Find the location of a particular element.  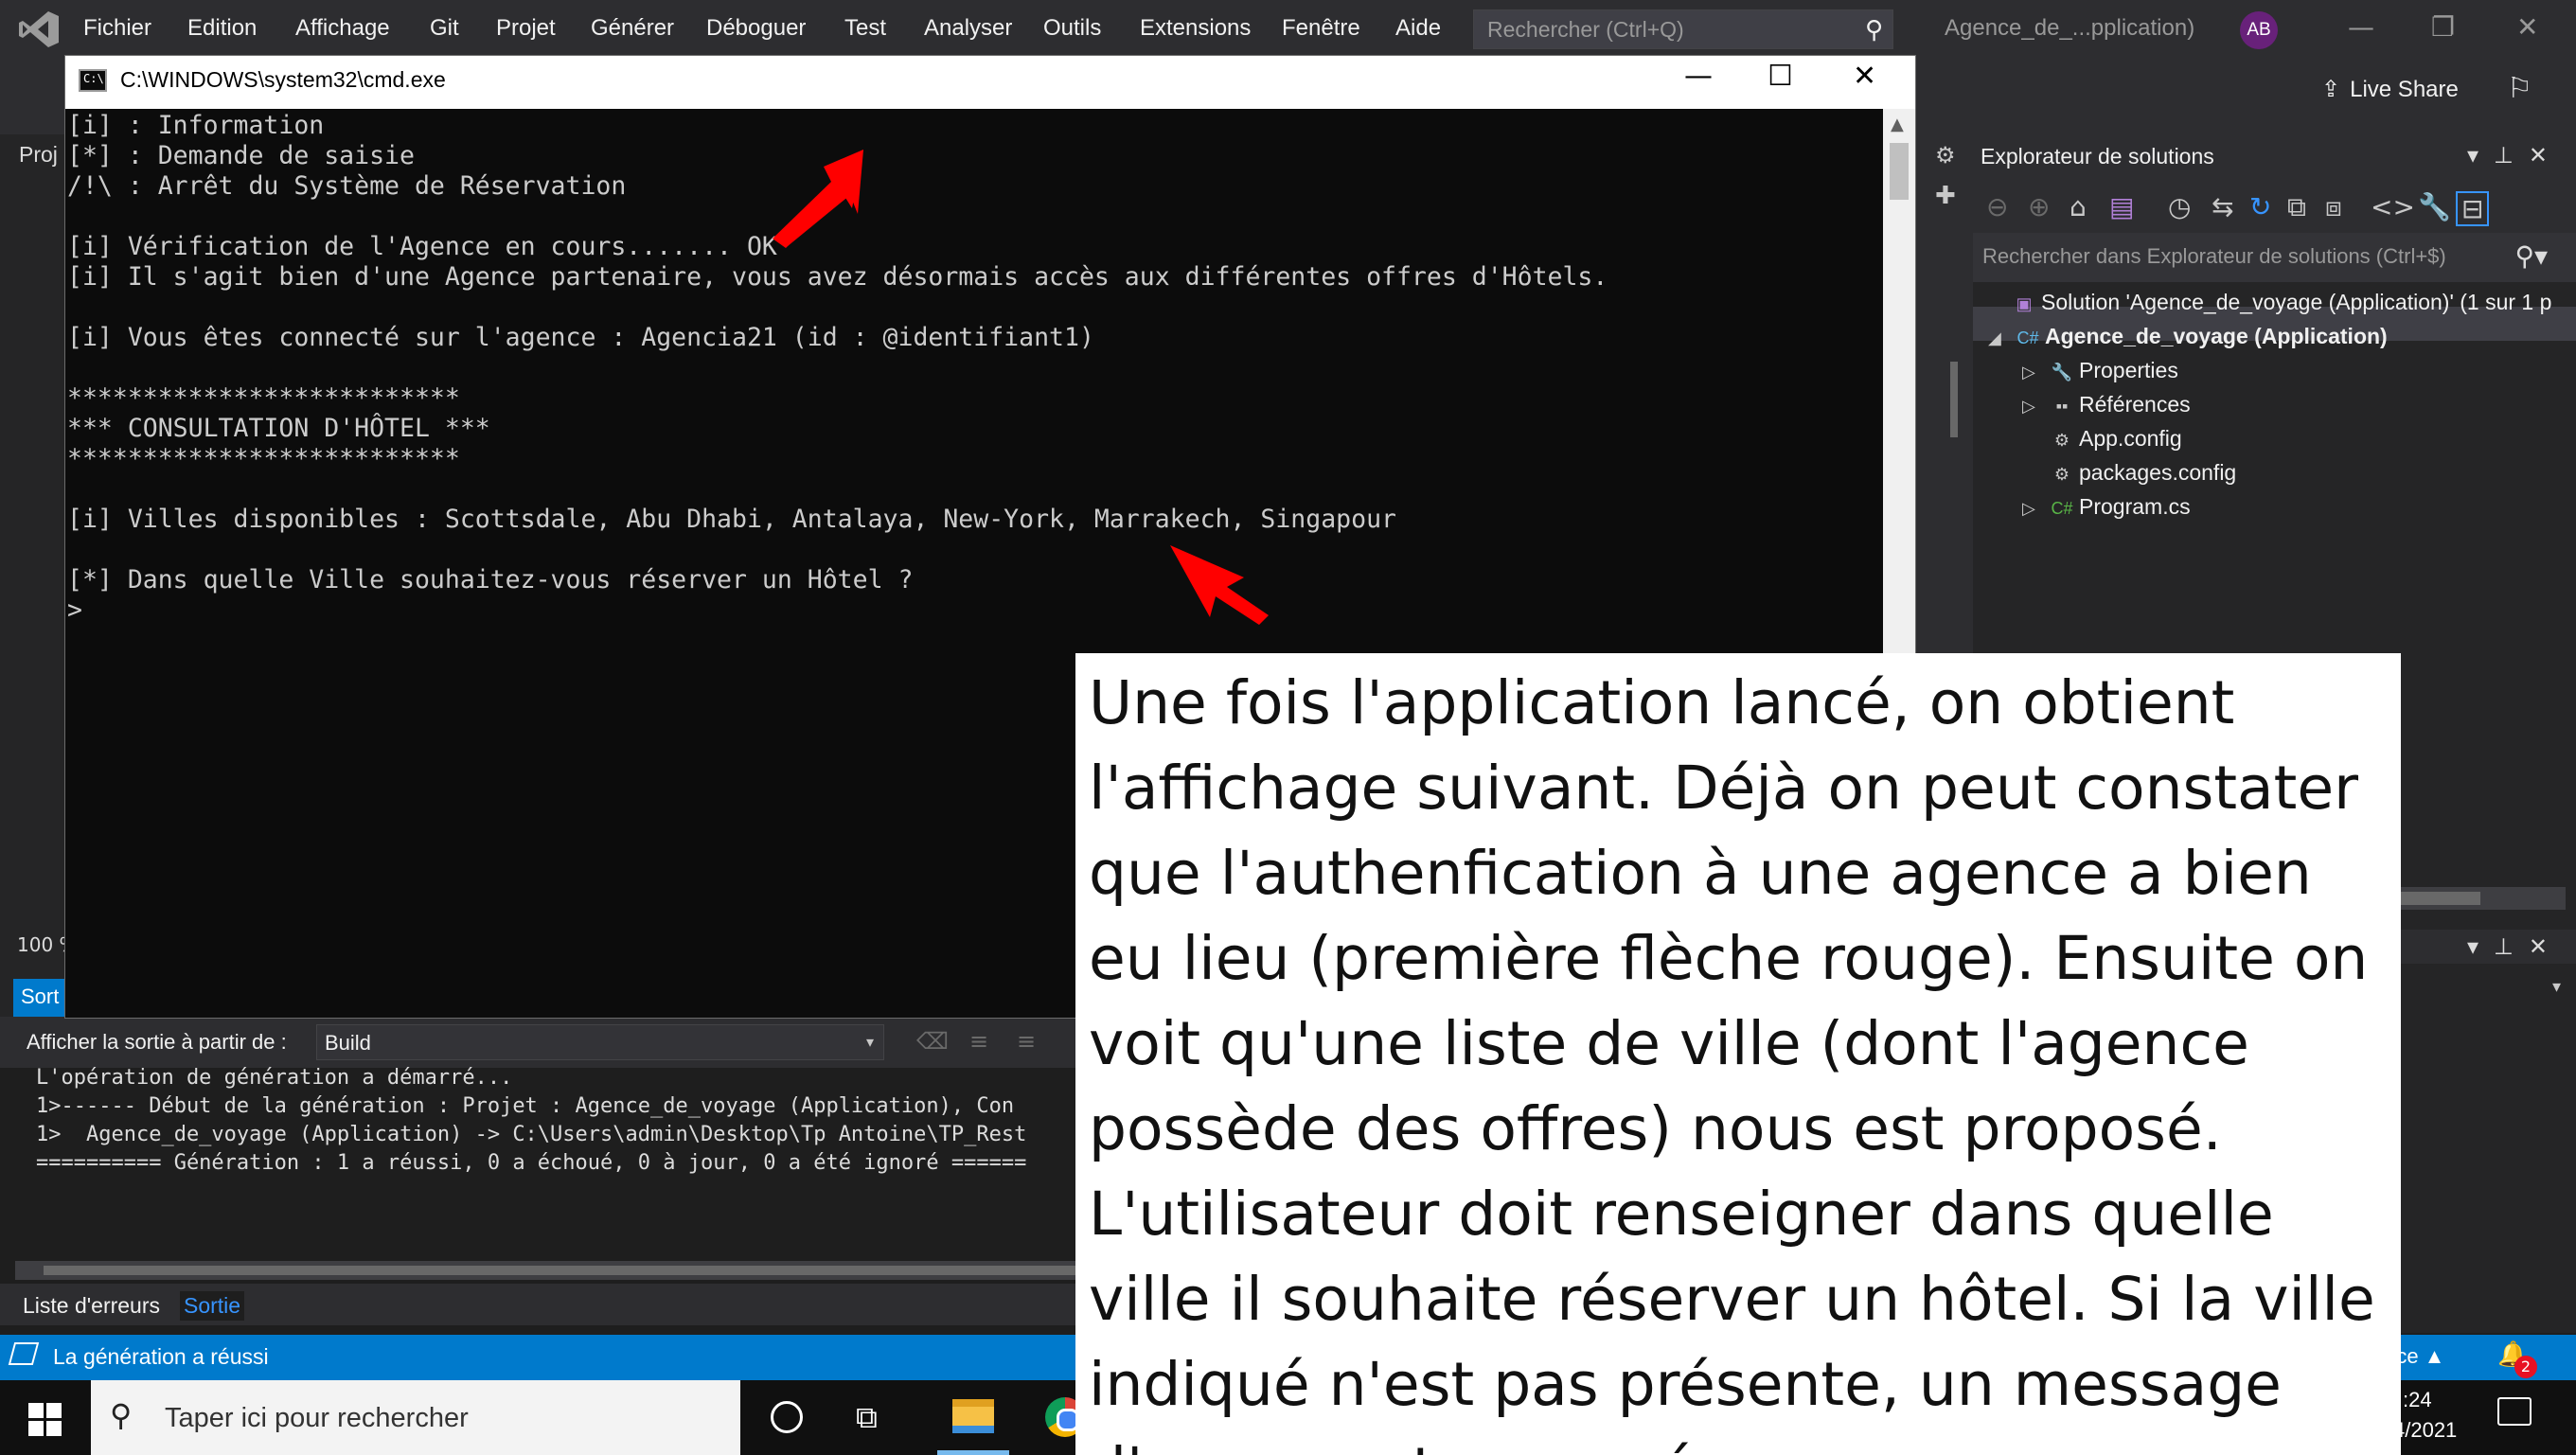

avatar: AB is located at coordinates (2259, 30).